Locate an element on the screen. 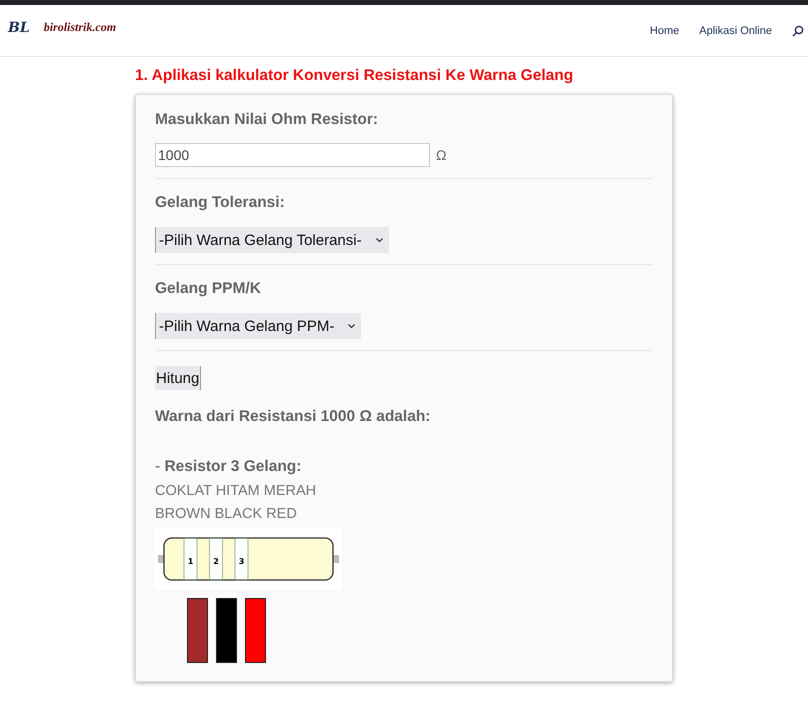 The width and height of the screenshot is (808, 714). page-title: 1. Aplikasi kalkulator Konversi Resistansi Ke Warna Gelang is located at coordinates (354, 76).